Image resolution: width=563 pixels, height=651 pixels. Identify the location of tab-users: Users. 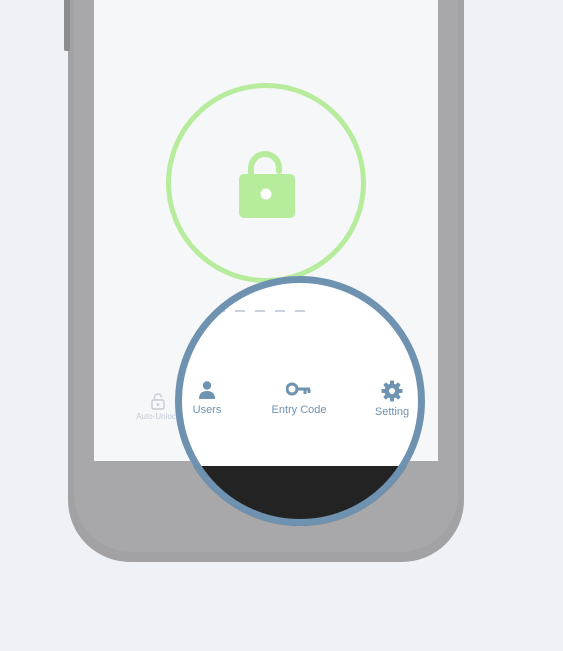
(207, 398).